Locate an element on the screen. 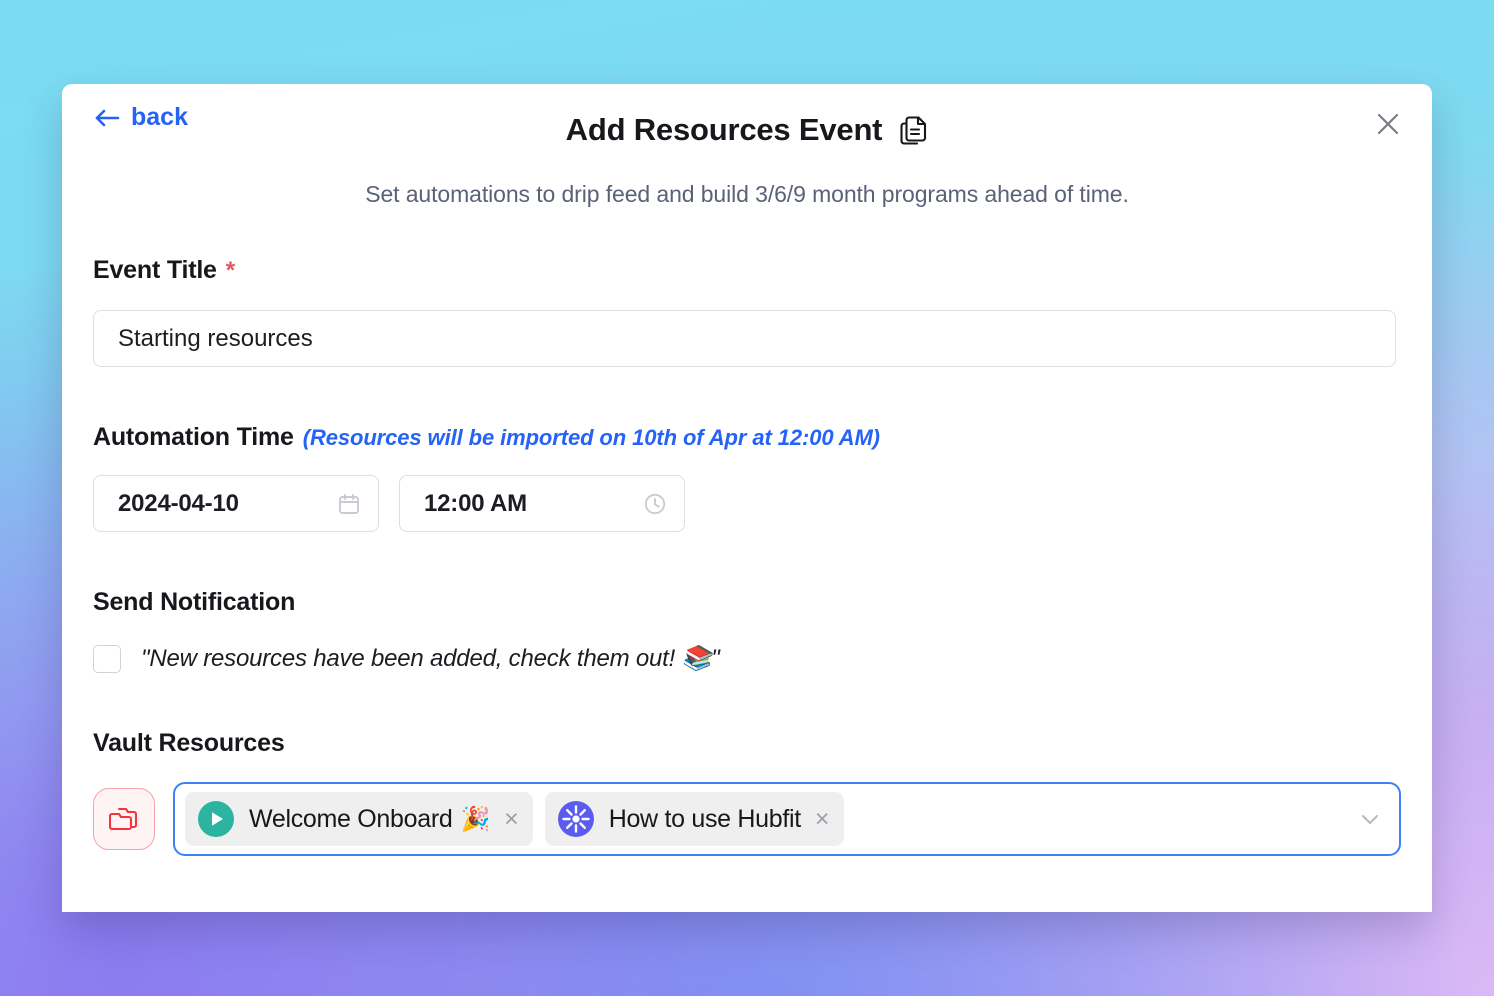 Image resolution: width=1494 pixels, height=996 pixels. resource-emoji: 🎉 is located at coordinates (475, 819).